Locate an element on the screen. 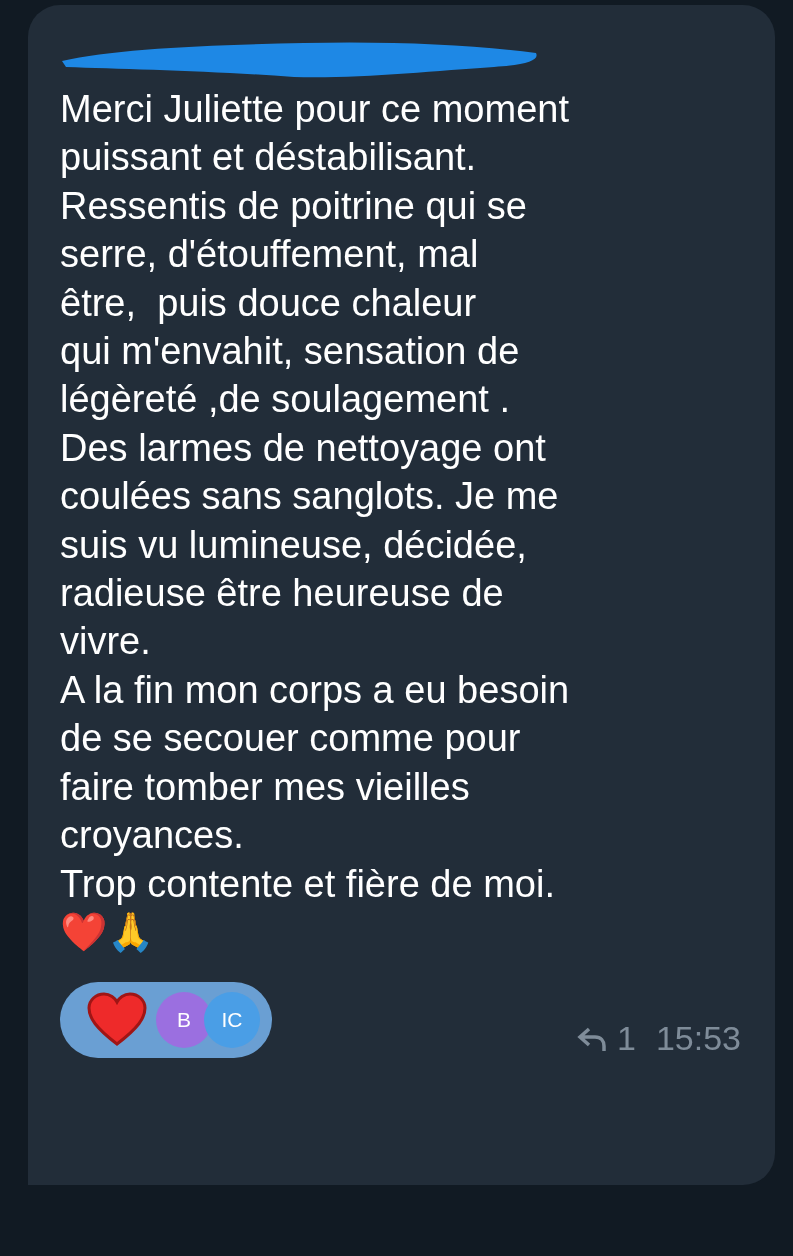  reply-count: 1 is located at coordinates (626, 1039).